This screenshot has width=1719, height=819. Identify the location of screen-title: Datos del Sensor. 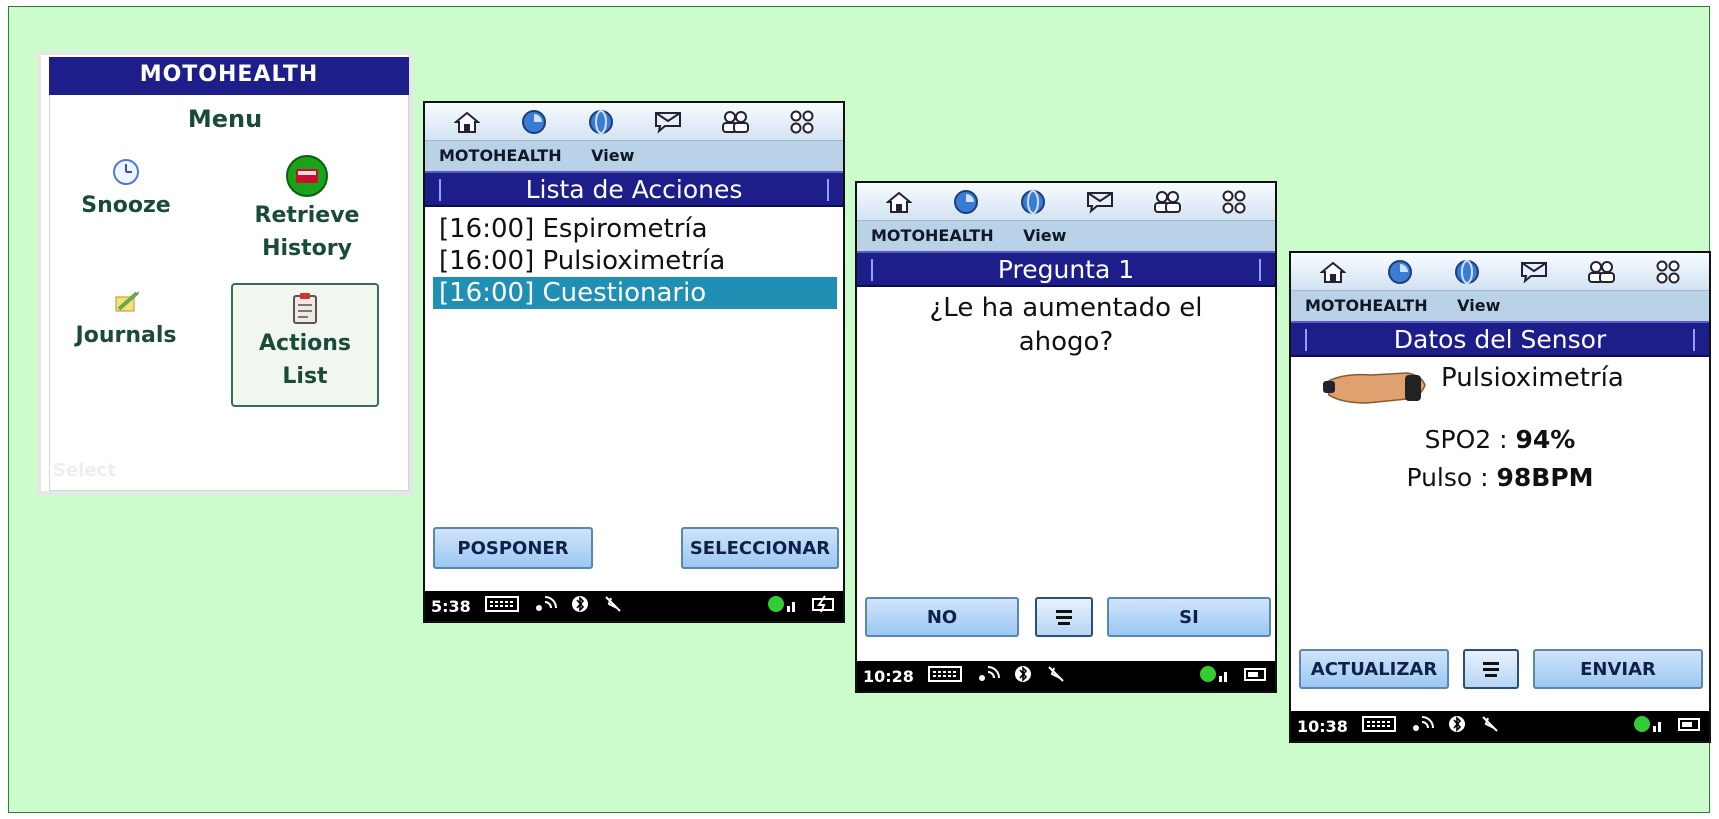
(1500, 339).